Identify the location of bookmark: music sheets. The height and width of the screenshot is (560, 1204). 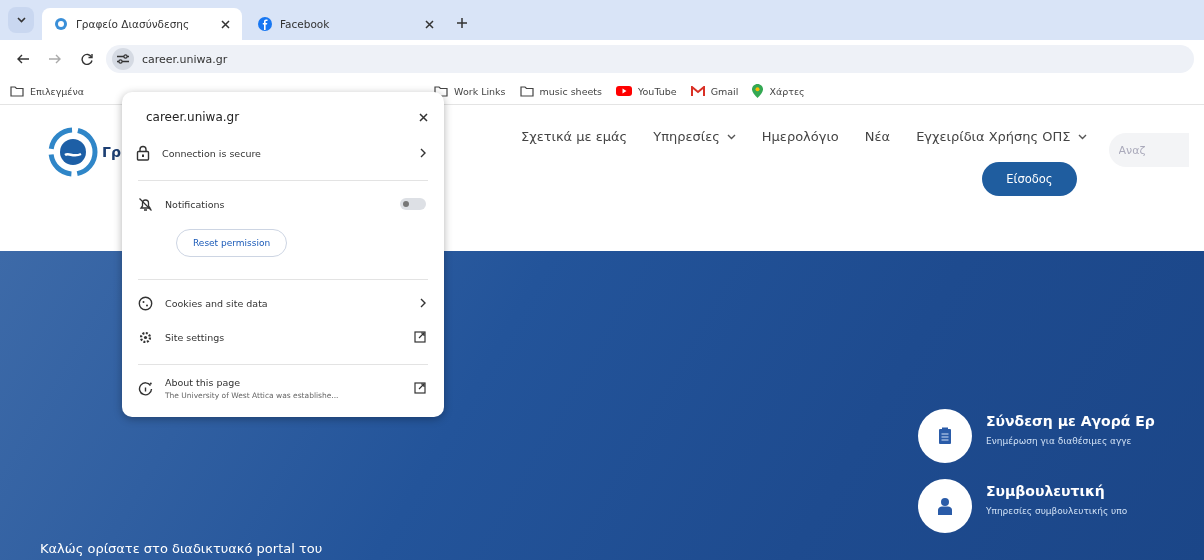
(560, 91).